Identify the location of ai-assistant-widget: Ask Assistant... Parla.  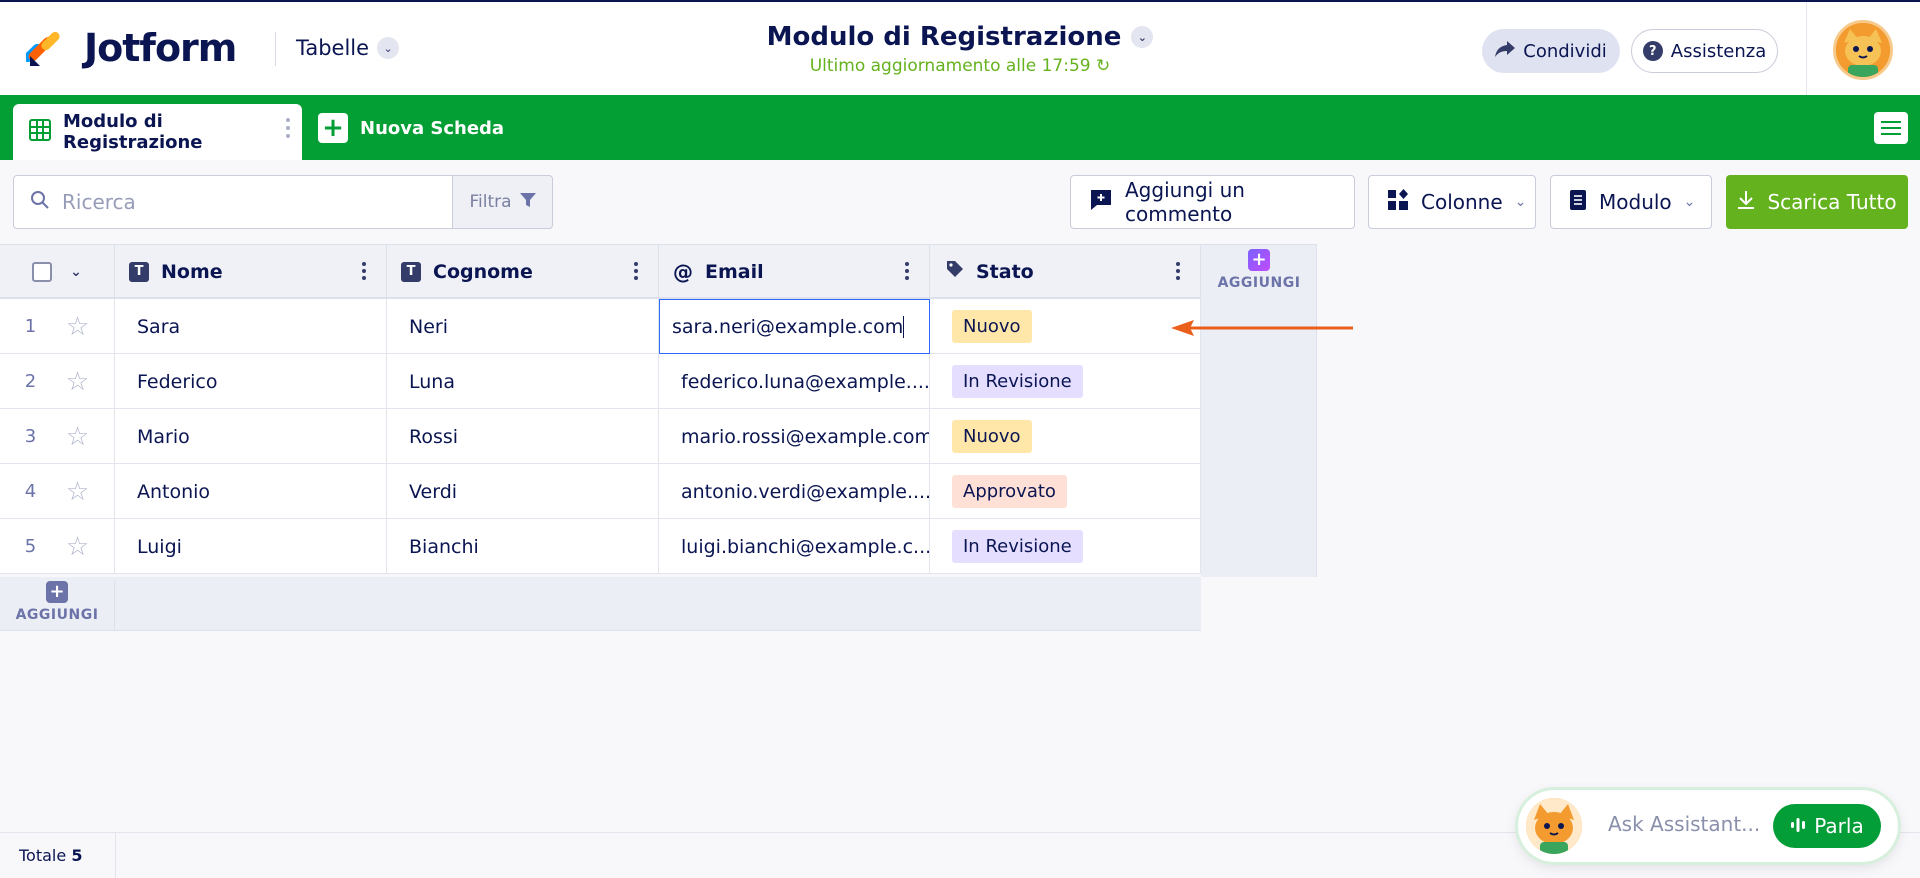
(1708, 826).